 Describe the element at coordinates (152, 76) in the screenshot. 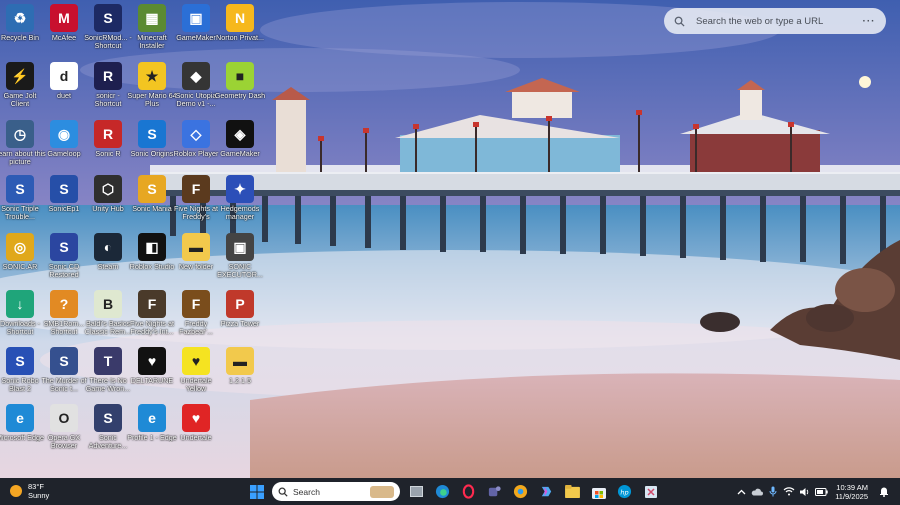

I see `desktop-icon-image: ★` at that location.